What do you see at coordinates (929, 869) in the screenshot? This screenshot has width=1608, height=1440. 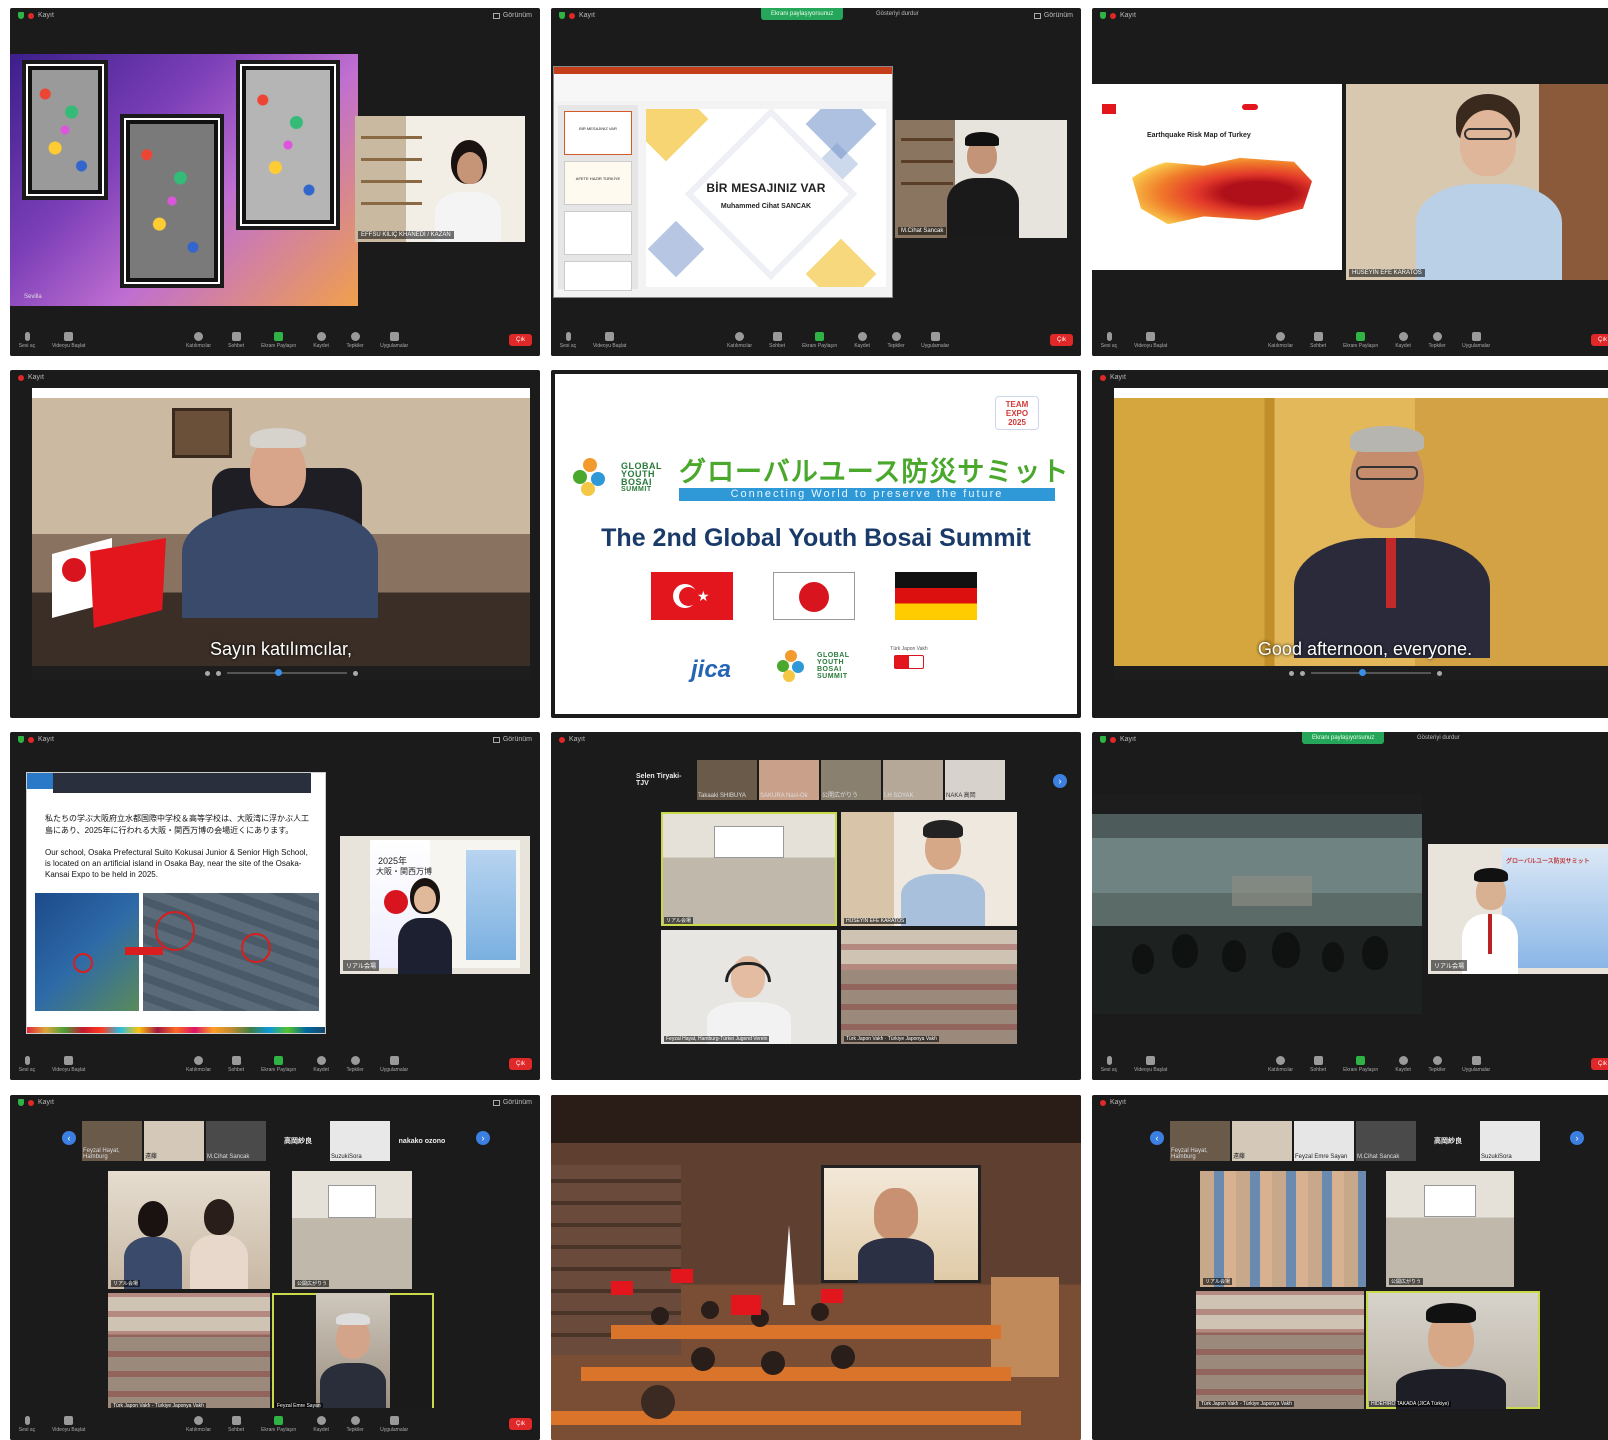 I see `gallery-cell: HÜSEYİN EFE KARATOS` at bounding box center [929, 869].